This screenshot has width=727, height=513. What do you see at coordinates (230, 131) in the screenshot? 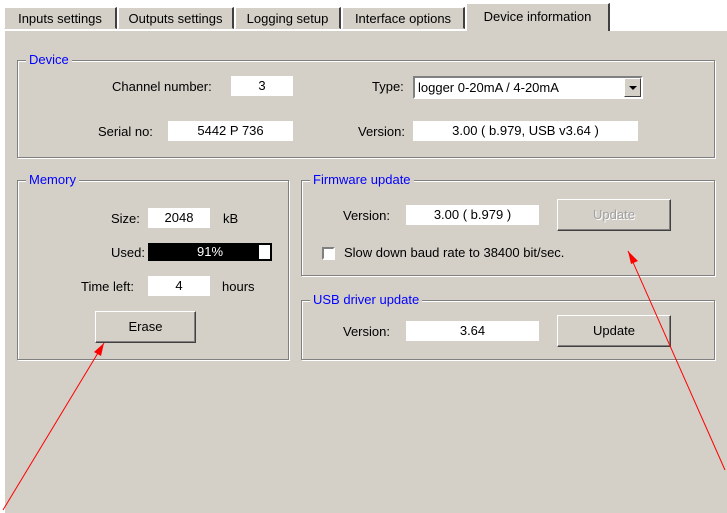
I see `serial-number-field: 5442 P 736` at bounding box center [230, 131].